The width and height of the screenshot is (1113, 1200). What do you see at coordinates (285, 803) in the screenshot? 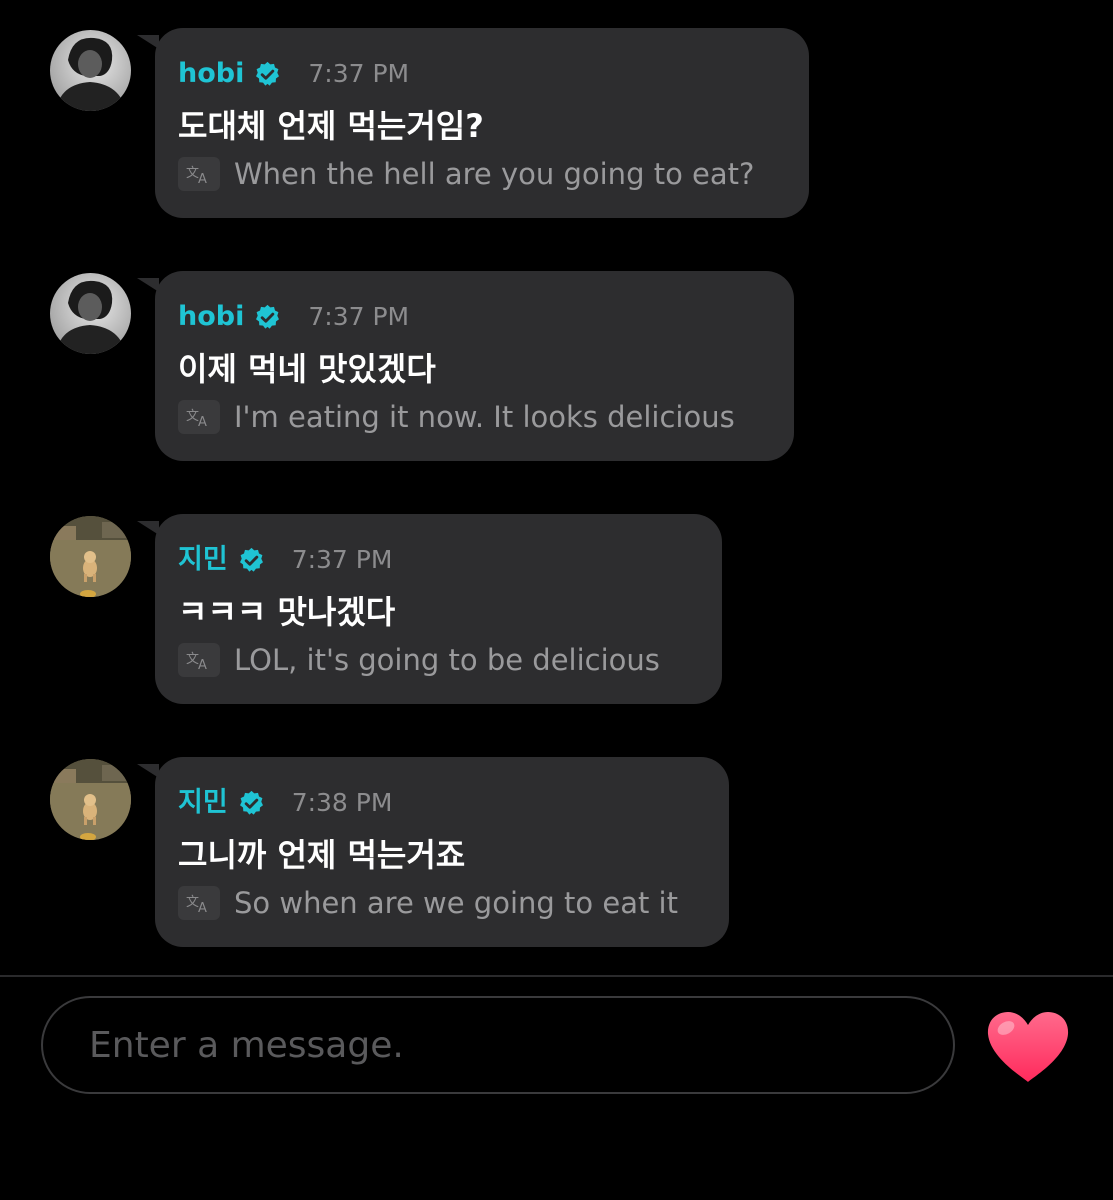
I see `message-header: 지민 7:38 PM` at bounding box center [285, 803].